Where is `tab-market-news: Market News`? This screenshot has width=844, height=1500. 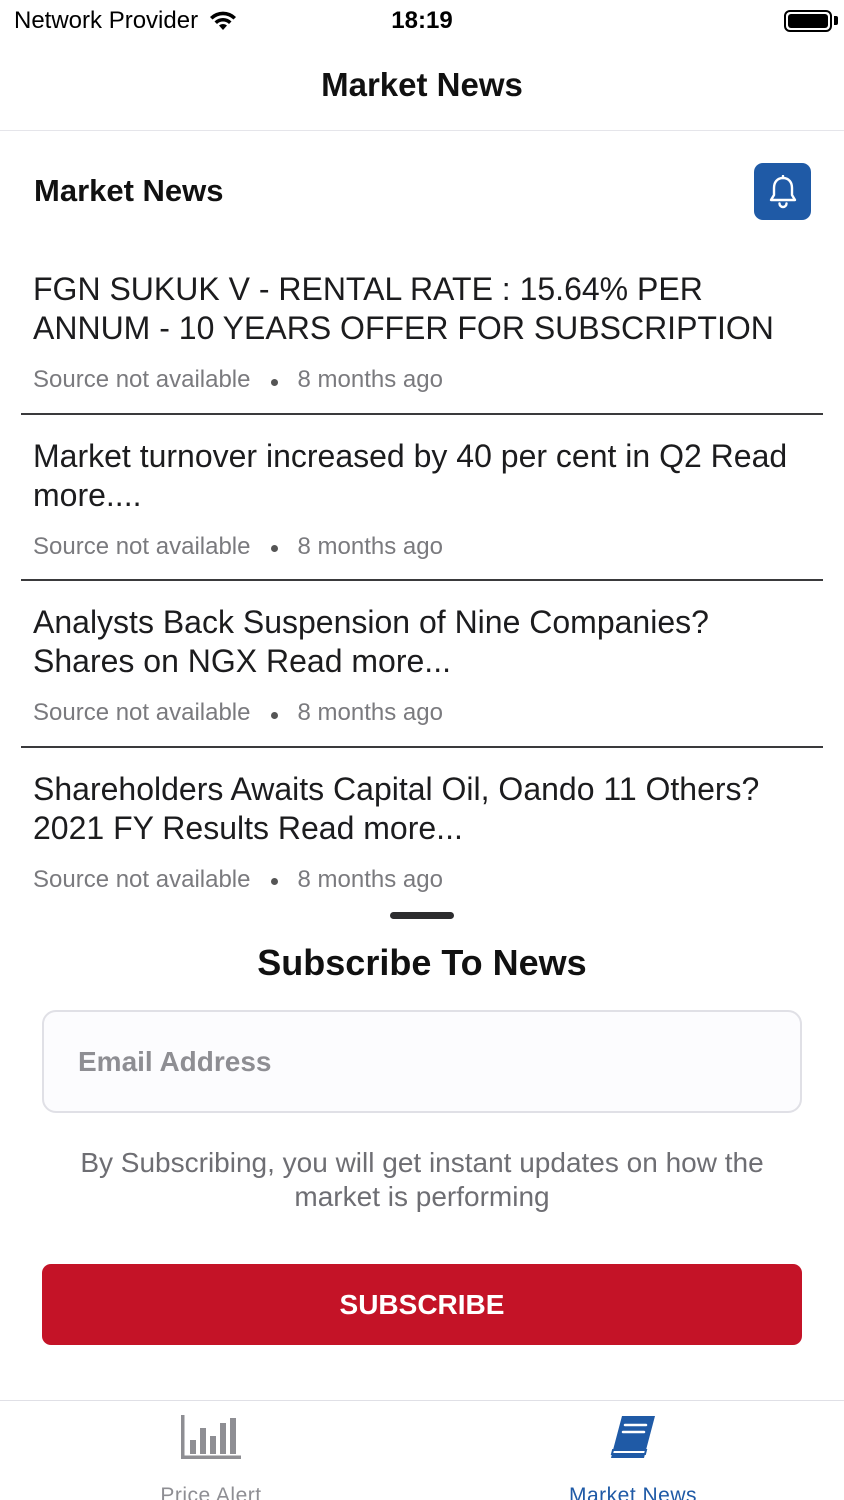 tab-market-news: Market News is located at coordinates (633, 1450).